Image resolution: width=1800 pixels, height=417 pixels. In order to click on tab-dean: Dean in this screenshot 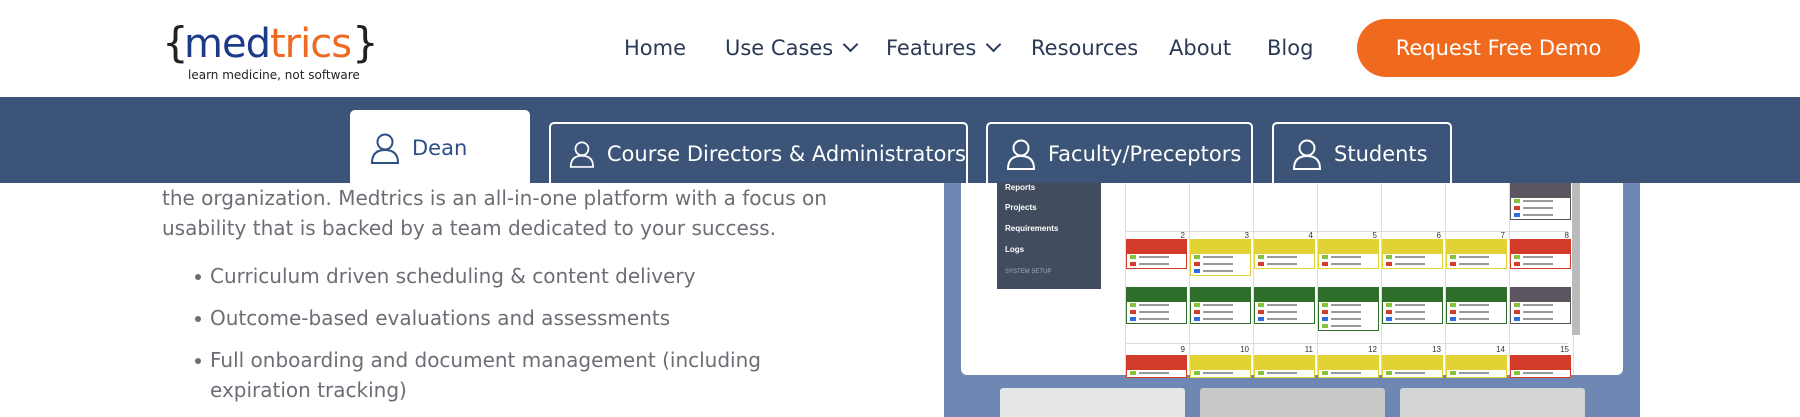, I will do `click(440, 146)`.